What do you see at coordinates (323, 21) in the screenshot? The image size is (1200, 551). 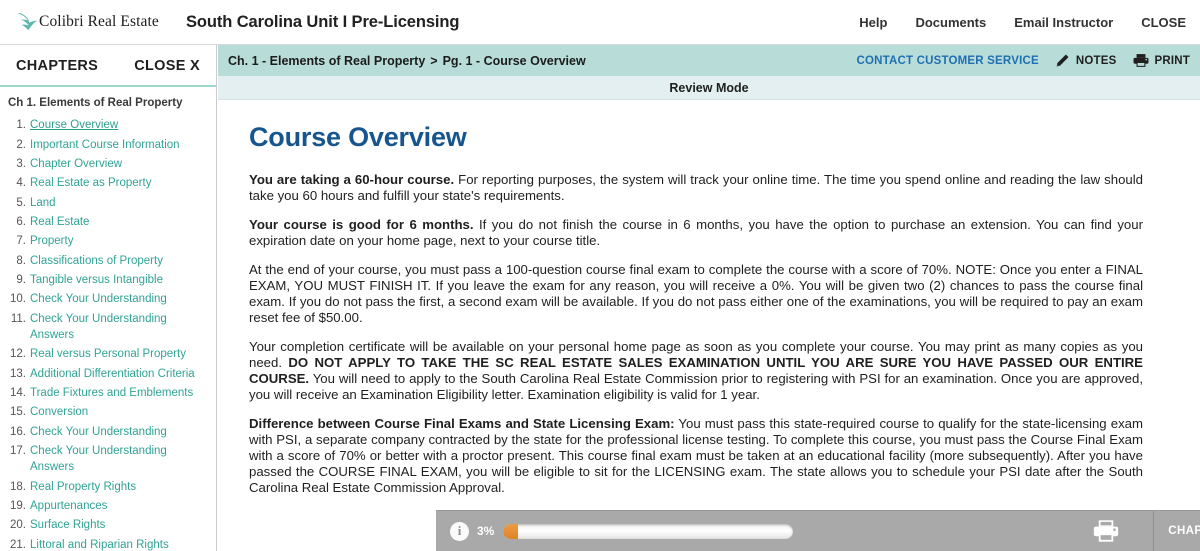 I see `course-title: South Carolina Unit I Pre-Licensing` at bounding box center [323, 21].